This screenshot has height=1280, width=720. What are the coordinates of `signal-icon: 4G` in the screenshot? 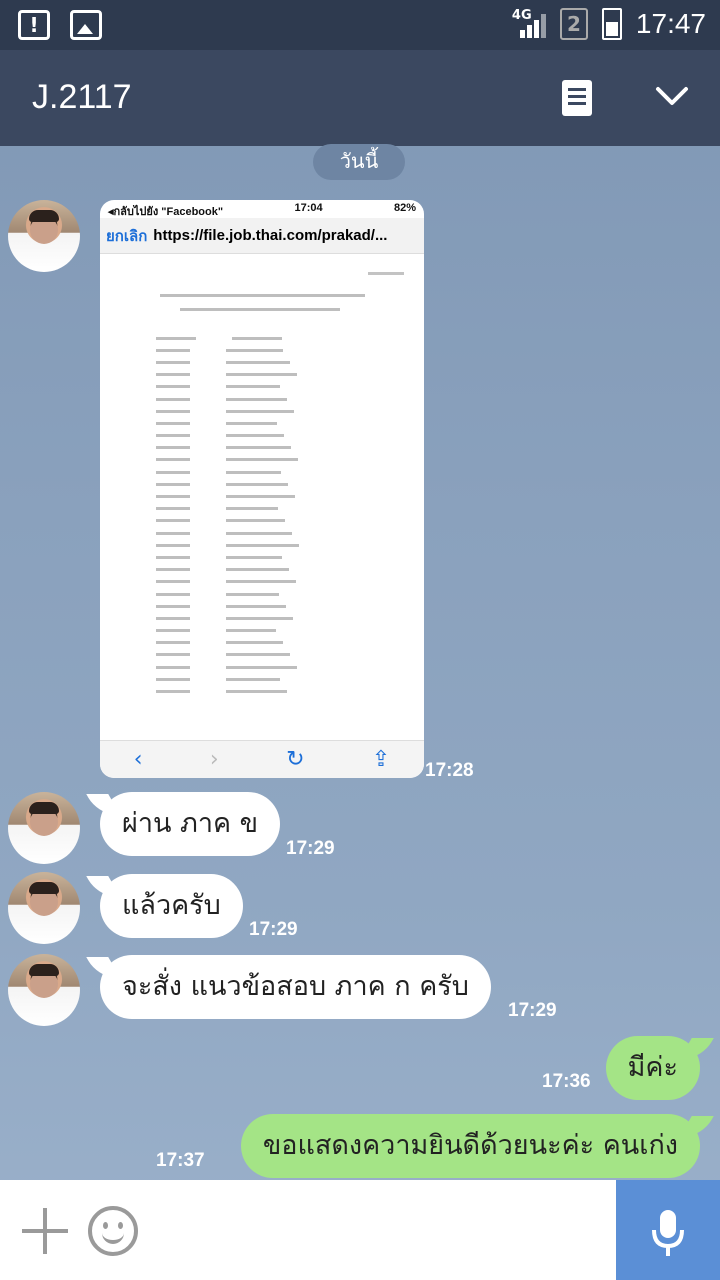 It's located at (529, 24).